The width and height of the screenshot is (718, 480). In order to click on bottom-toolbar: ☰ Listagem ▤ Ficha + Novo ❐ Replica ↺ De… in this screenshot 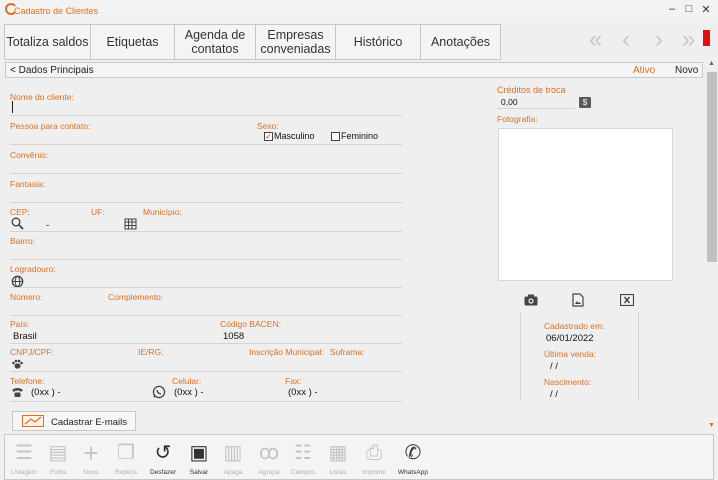, I will do `click(359, 457)`.